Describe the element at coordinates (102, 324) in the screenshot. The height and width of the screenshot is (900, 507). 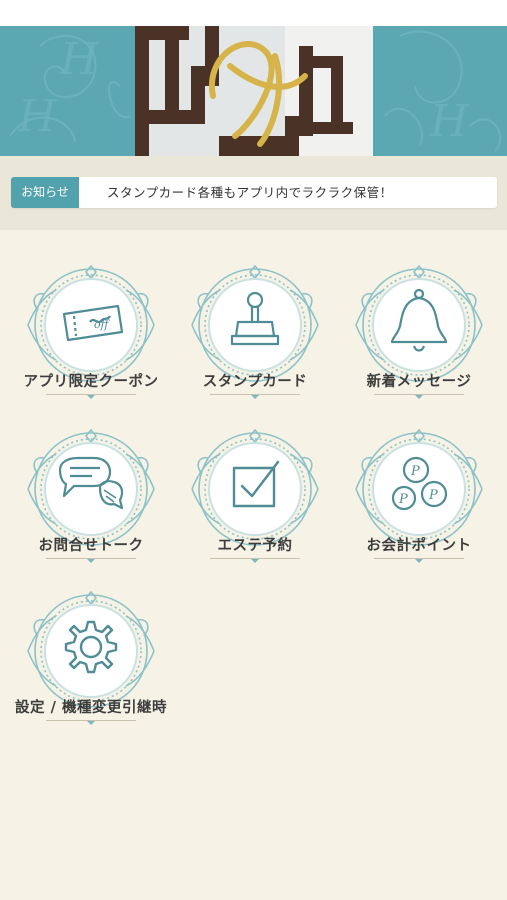
I see `svg-text: off` at that location.